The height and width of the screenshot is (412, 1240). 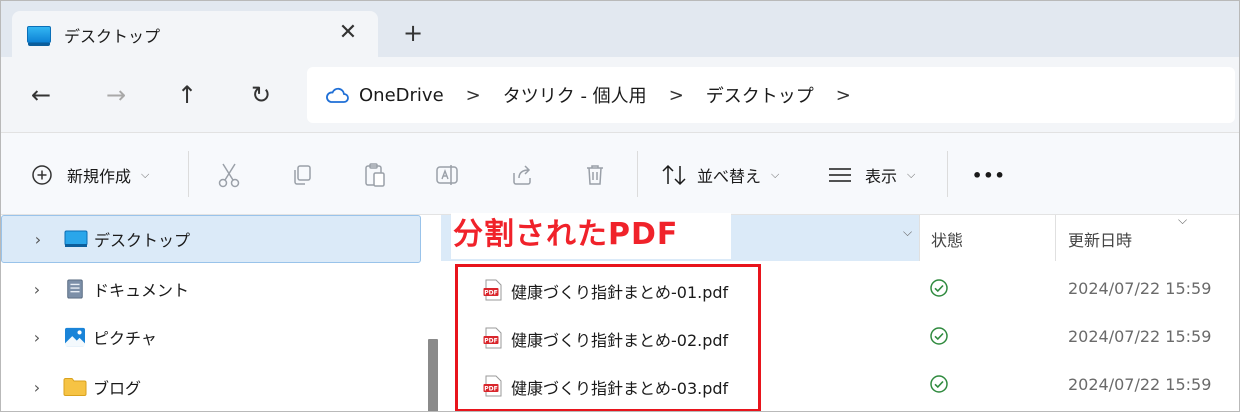 I want to click on breadcrumb-onedrive: OneDrive, so click(x=401, y=95).